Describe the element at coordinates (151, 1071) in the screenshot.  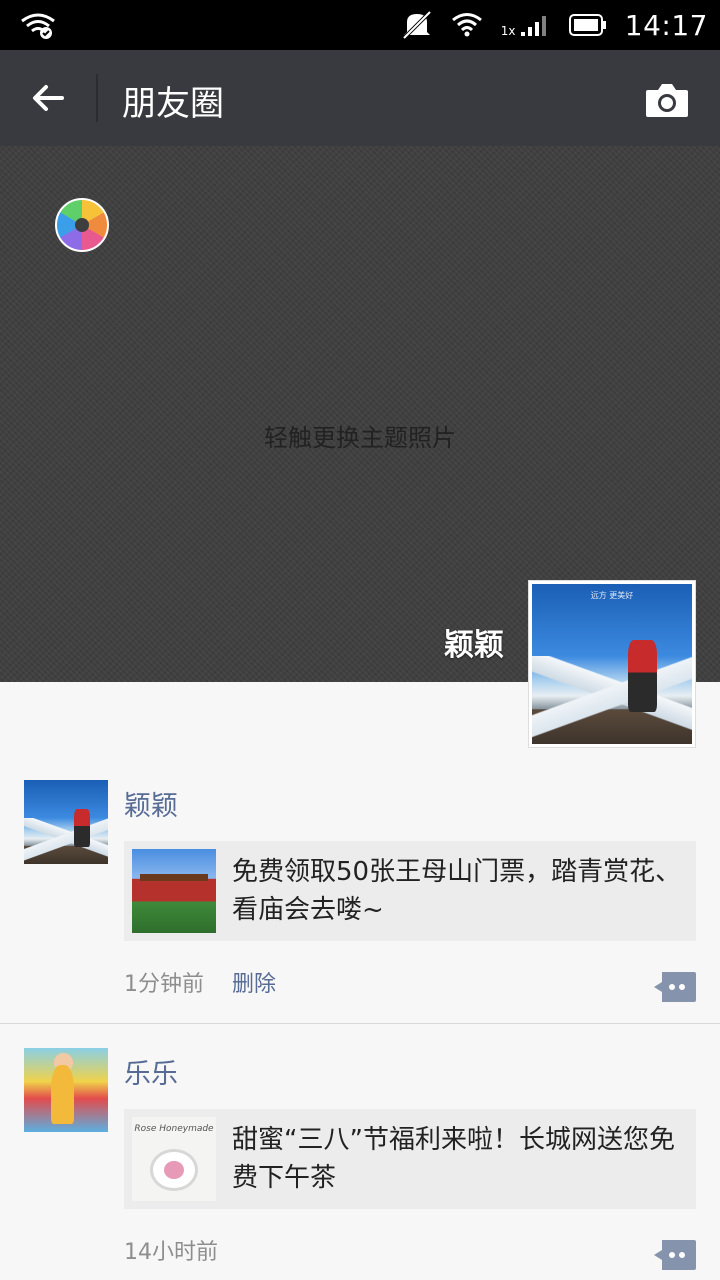
I see `post-author: 乐乐` at that location.